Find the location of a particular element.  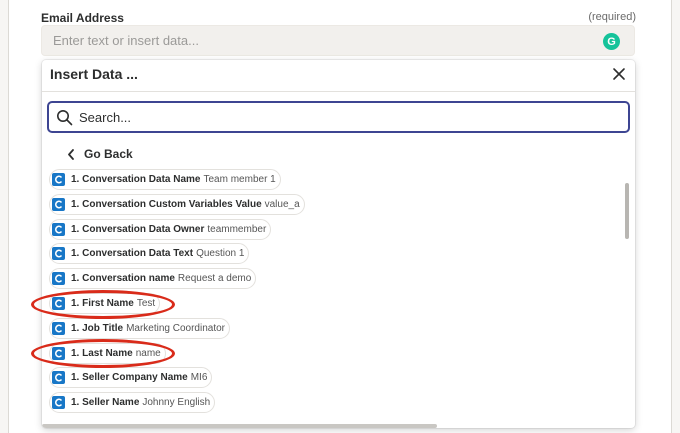

item-key: 1. First Name is located at coordinates (102, 303).